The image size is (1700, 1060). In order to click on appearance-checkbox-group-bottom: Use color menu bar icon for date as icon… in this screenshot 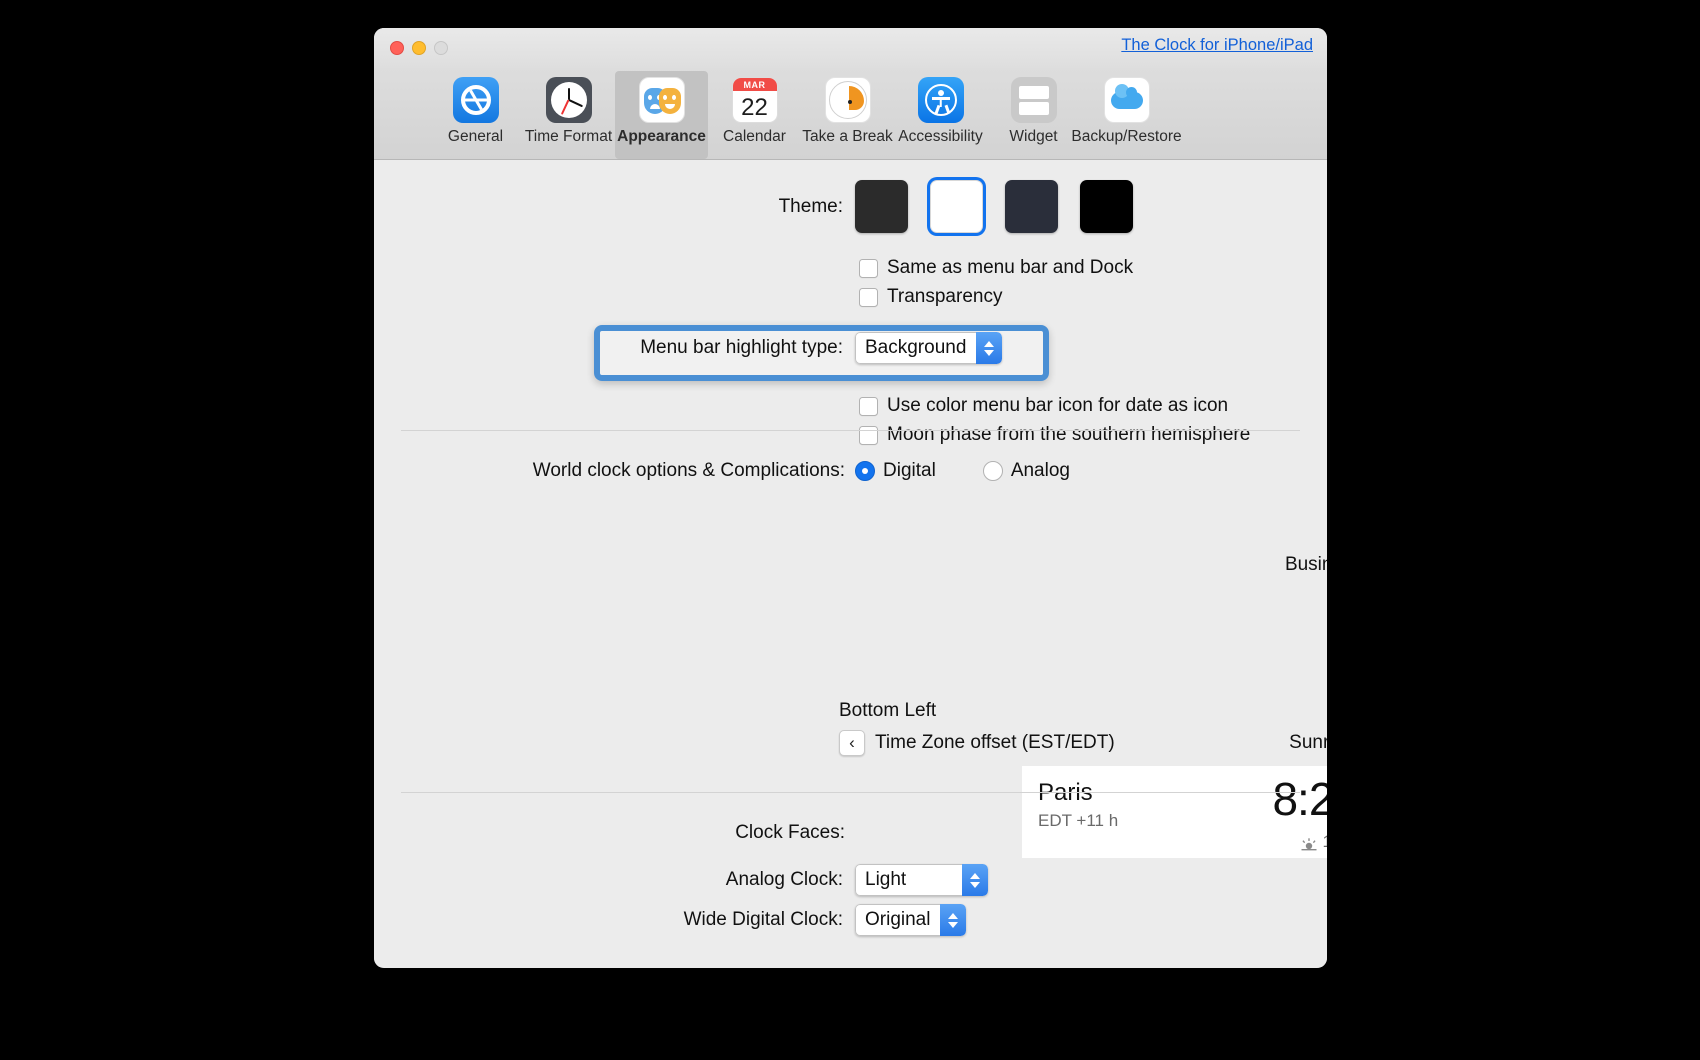, I will do `click(1054, 421)`.